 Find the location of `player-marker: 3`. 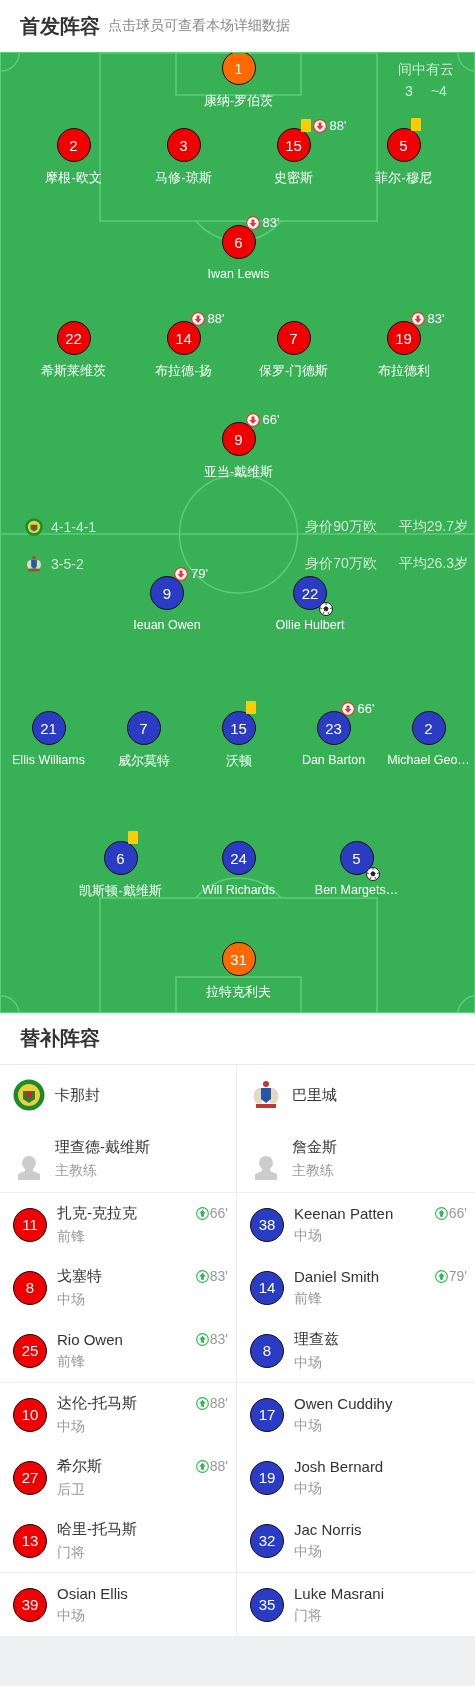

player-marker: 3 is located at coordinates (183, 145).